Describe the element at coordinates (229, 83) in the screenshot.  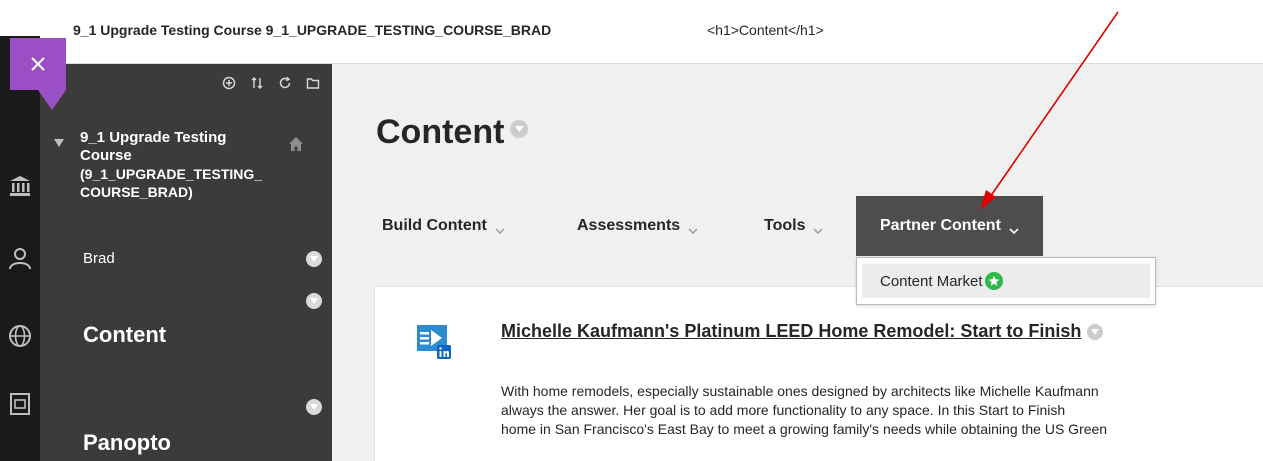
I see `add-menu-item-icon` at that location.